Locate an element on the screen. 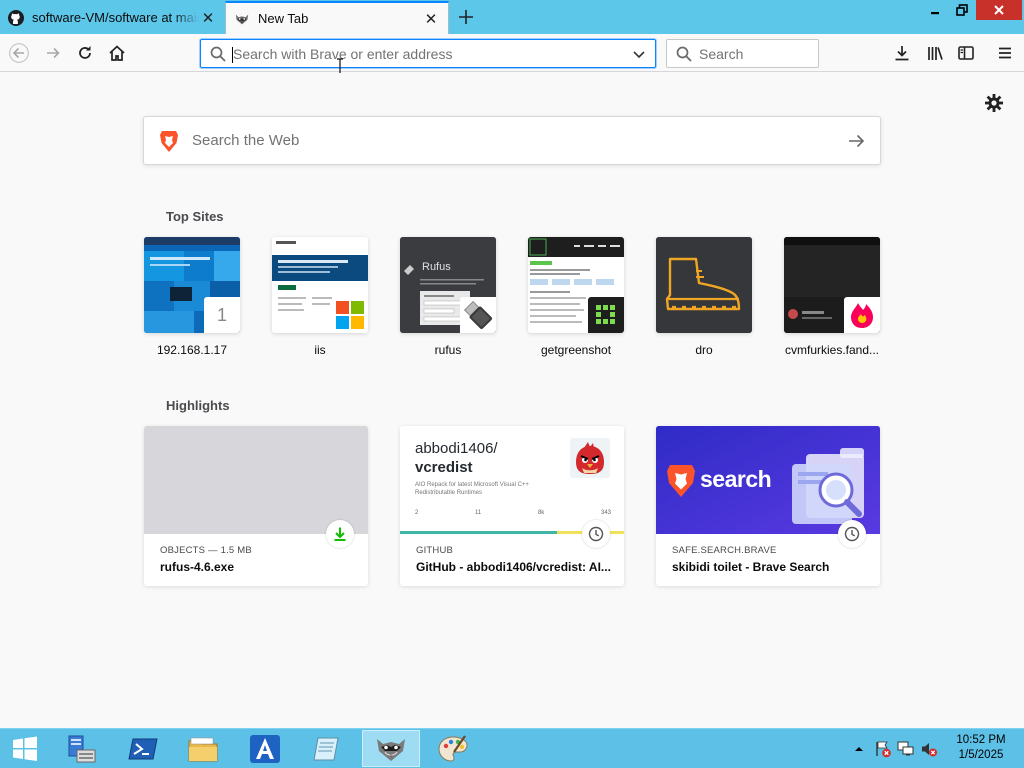 The height and width of the screenshot is (768, 1024). server-manager-taskbar-button is located at coordinates (81, 748).